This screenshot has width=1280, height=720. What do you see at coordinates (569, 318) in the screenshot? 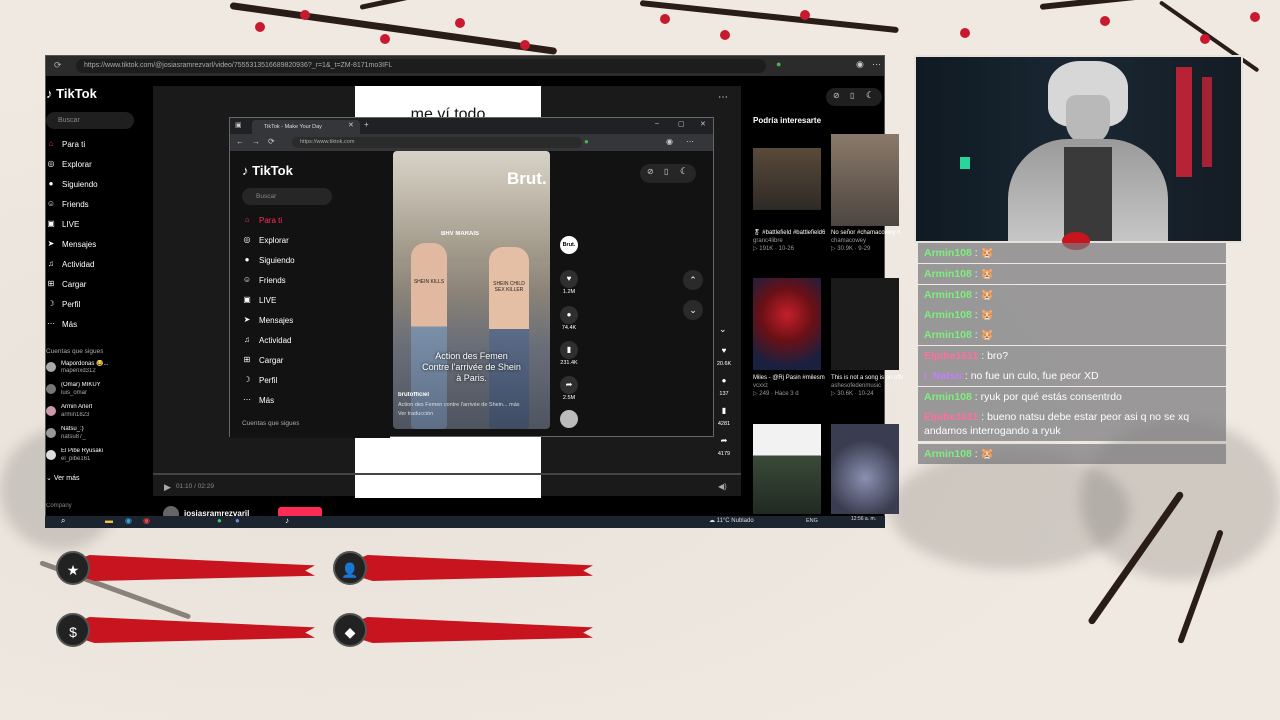
I see `comment-action: ● 74.4K` at bounding box center [569, 318].